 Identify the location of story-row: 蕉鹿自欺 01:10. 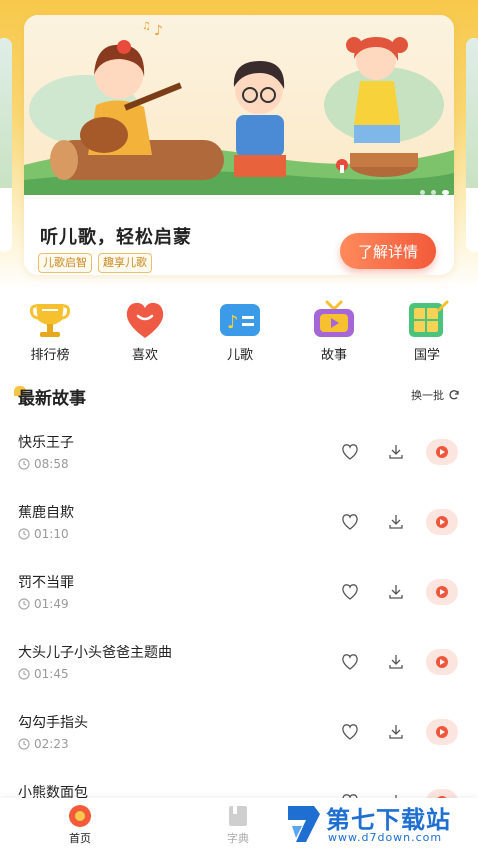
(239, 525).